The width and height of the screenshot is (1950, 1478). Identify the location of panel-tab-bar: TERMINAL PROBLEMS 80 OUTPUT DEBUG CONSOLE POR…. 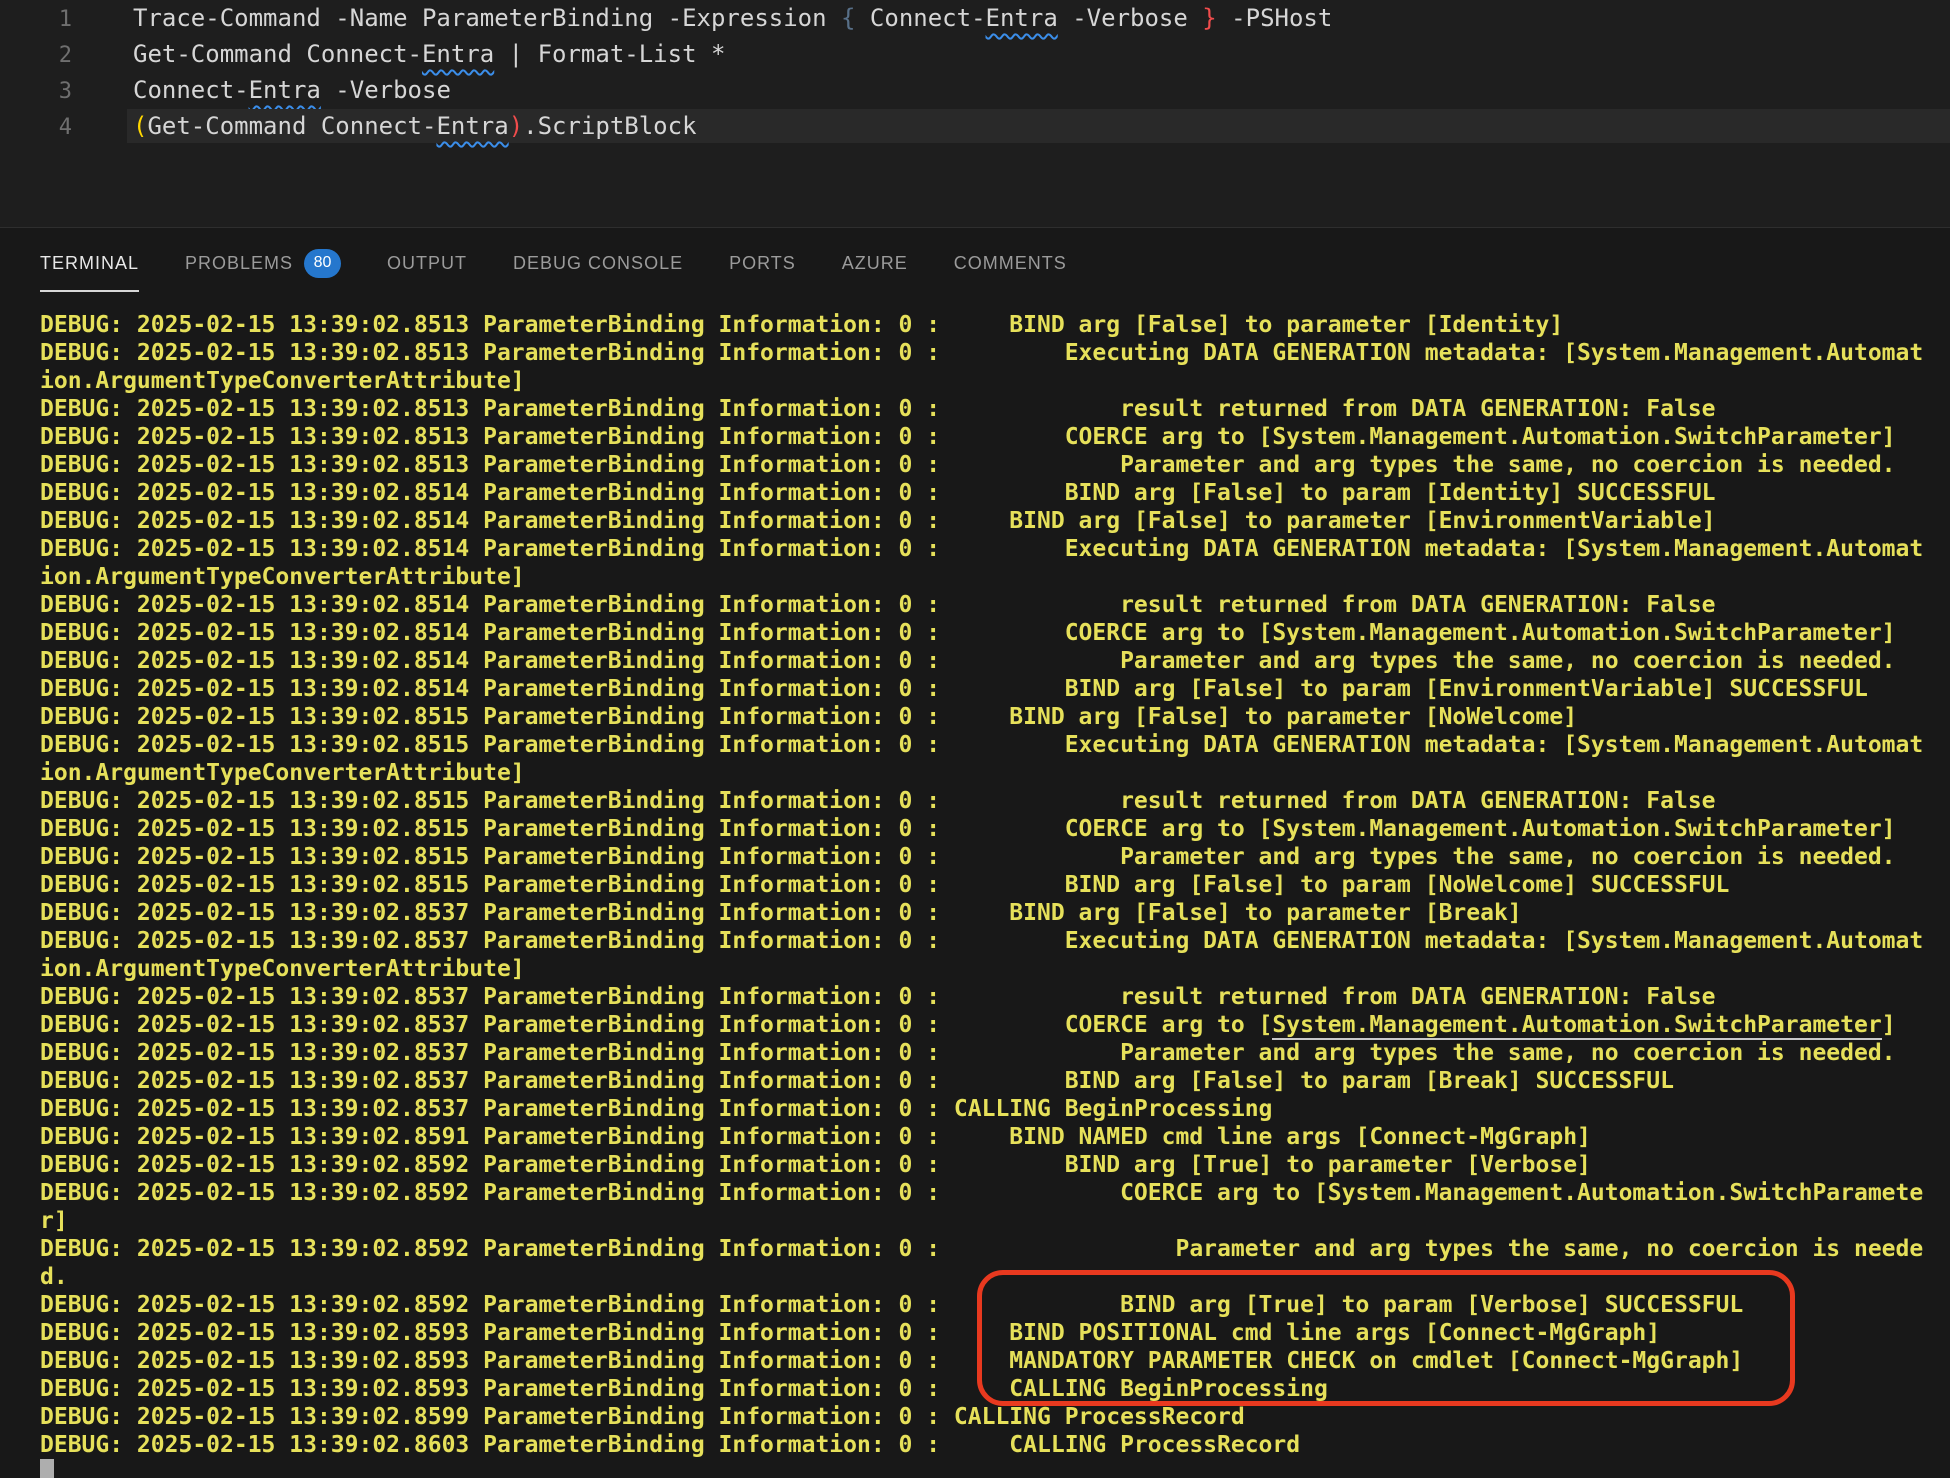
(975, 263).